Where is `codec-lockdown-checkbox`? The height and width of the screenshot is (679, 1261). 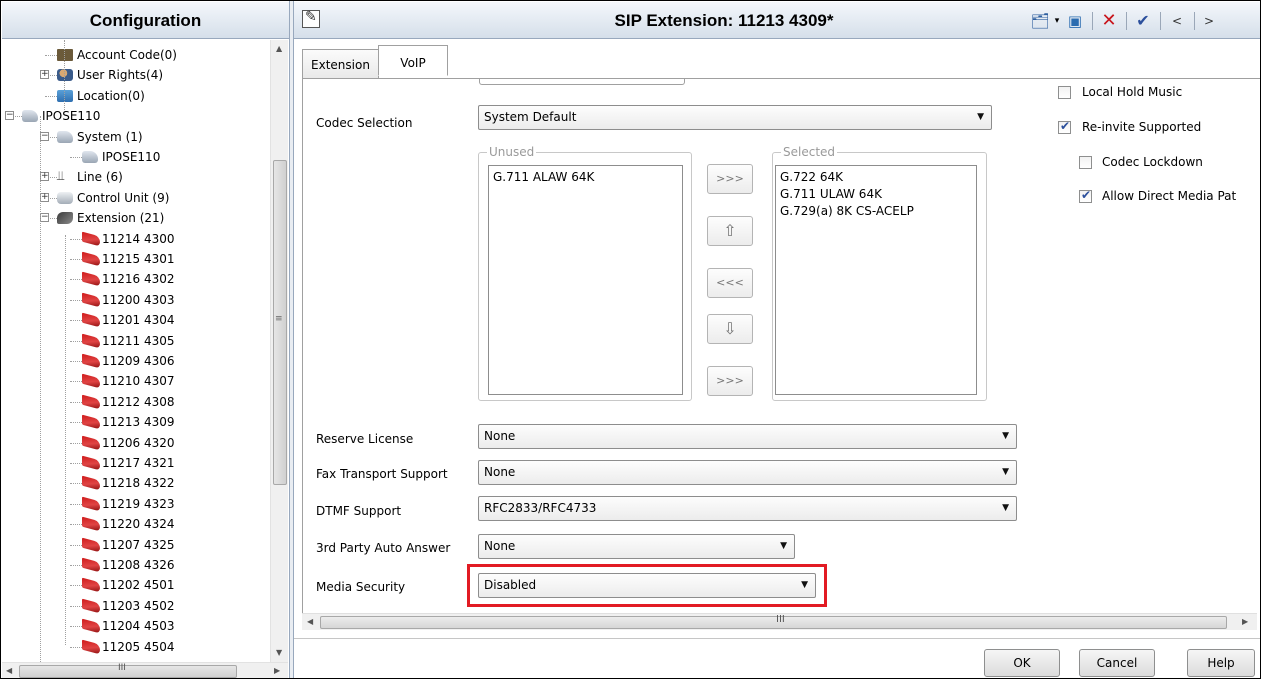 codec-lockdown-checkbox is located at coordinates (1085, 162).